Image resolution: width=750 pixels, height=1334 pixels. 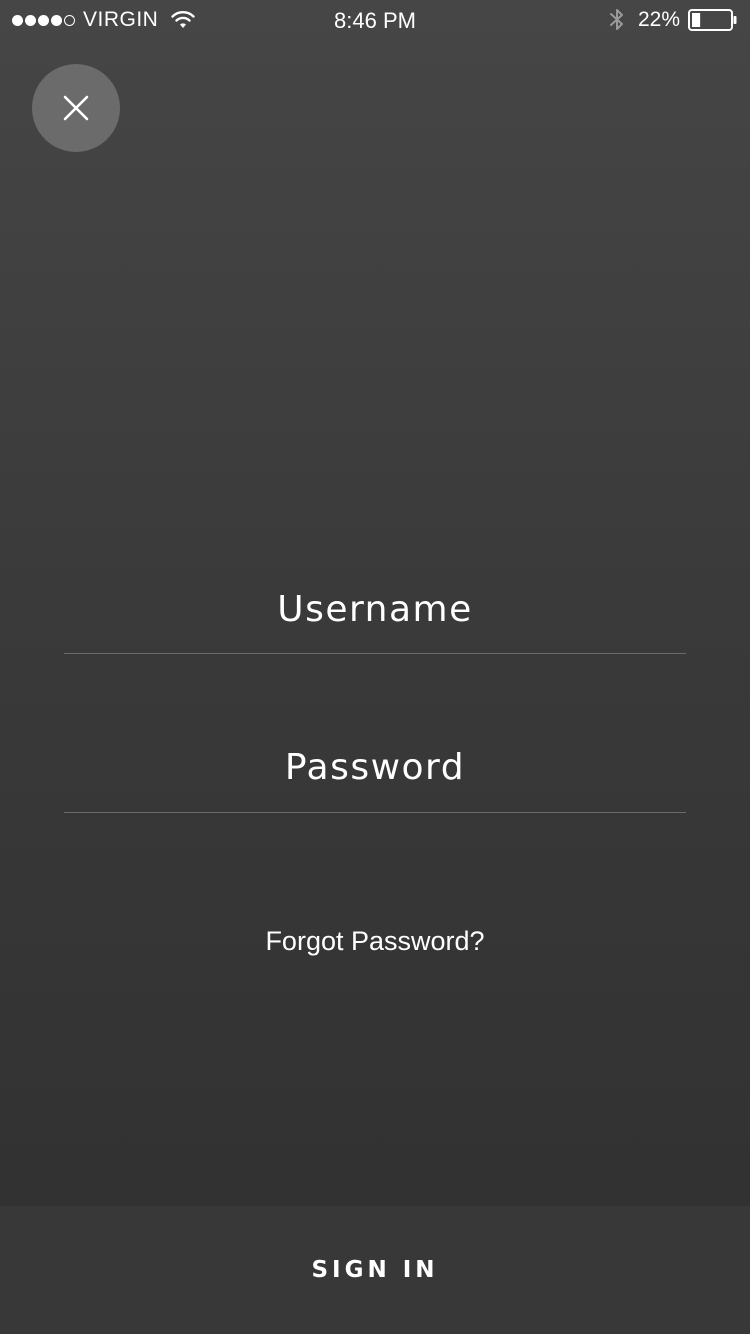 I want to click on forgot-password-link: Forgot Password?, so click(x=375, y=941).